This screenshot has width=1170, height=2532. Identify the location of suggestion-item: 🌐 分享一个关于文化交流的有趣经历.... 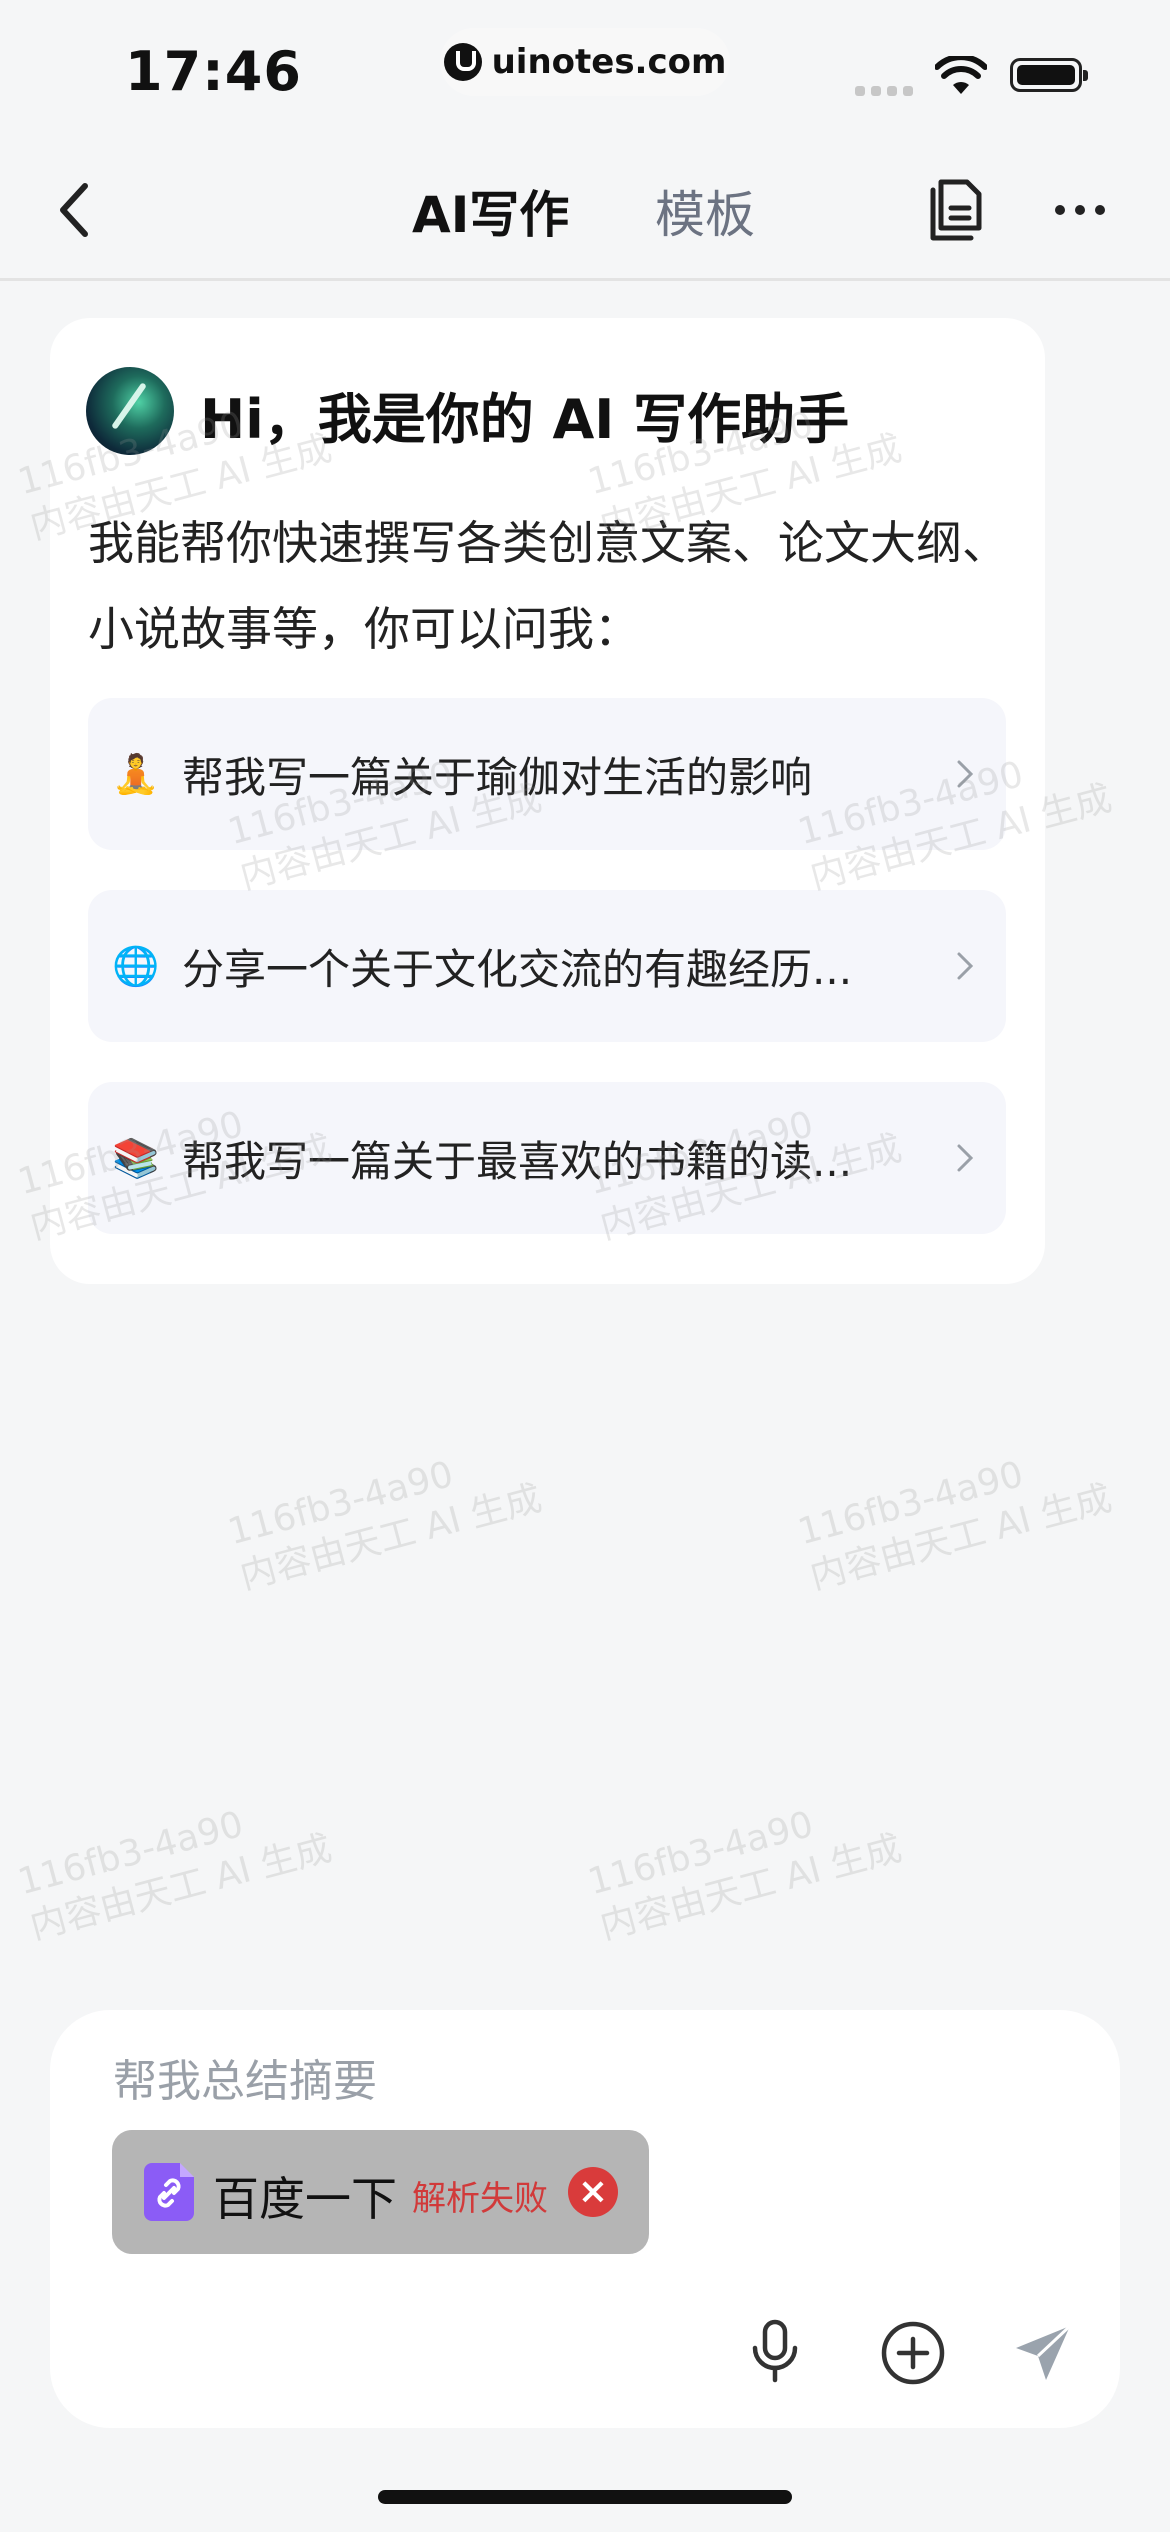
(547, 966).